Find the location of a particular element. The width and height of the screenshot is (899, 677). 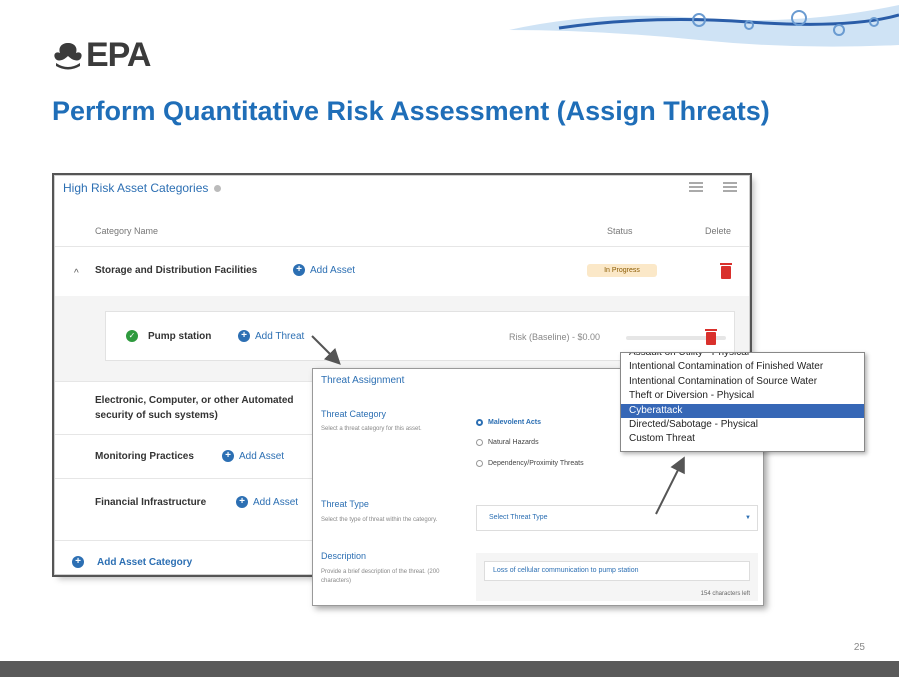

dropdown-item: Directed/Sabotage - Physical is located at coordinates (742, 425).